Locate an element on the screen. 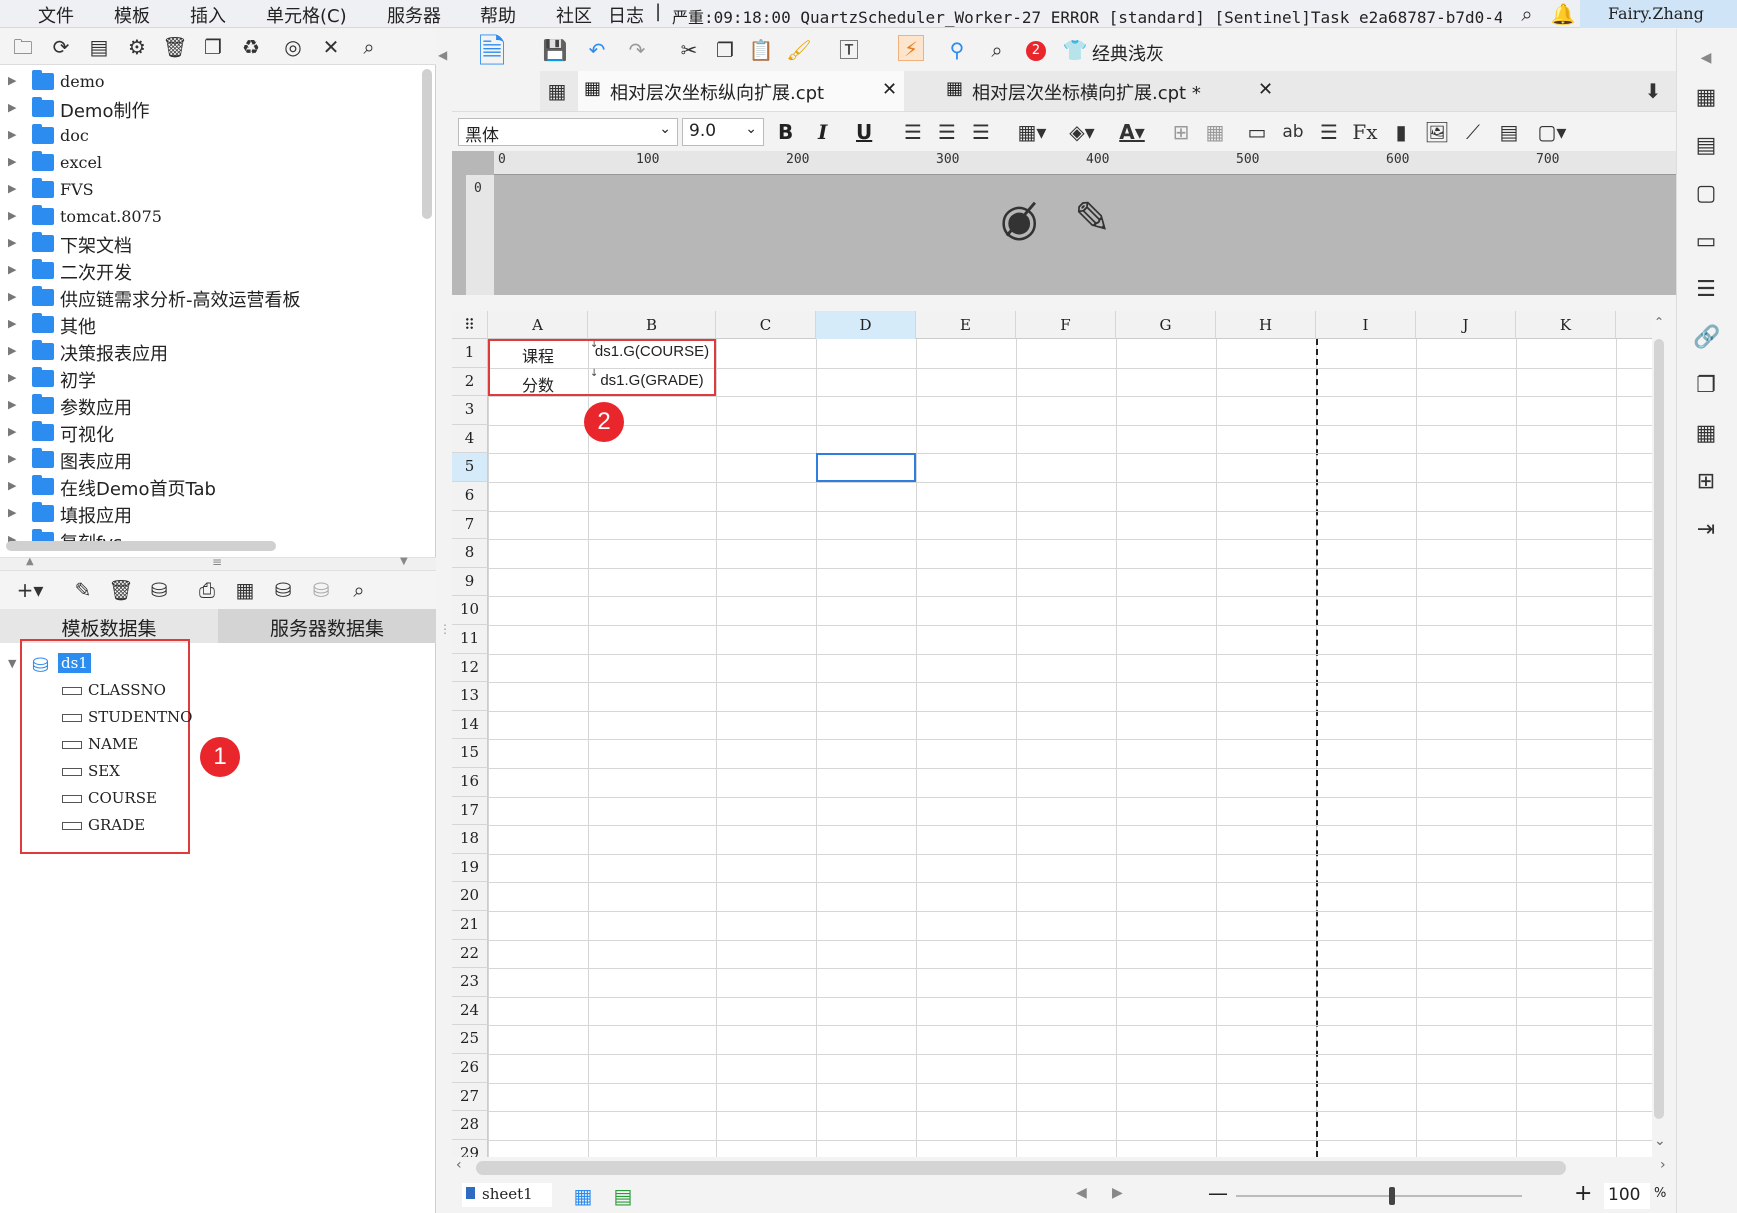  font-size-select: 9.0 ⌄ is located at coordinates (723, 132).